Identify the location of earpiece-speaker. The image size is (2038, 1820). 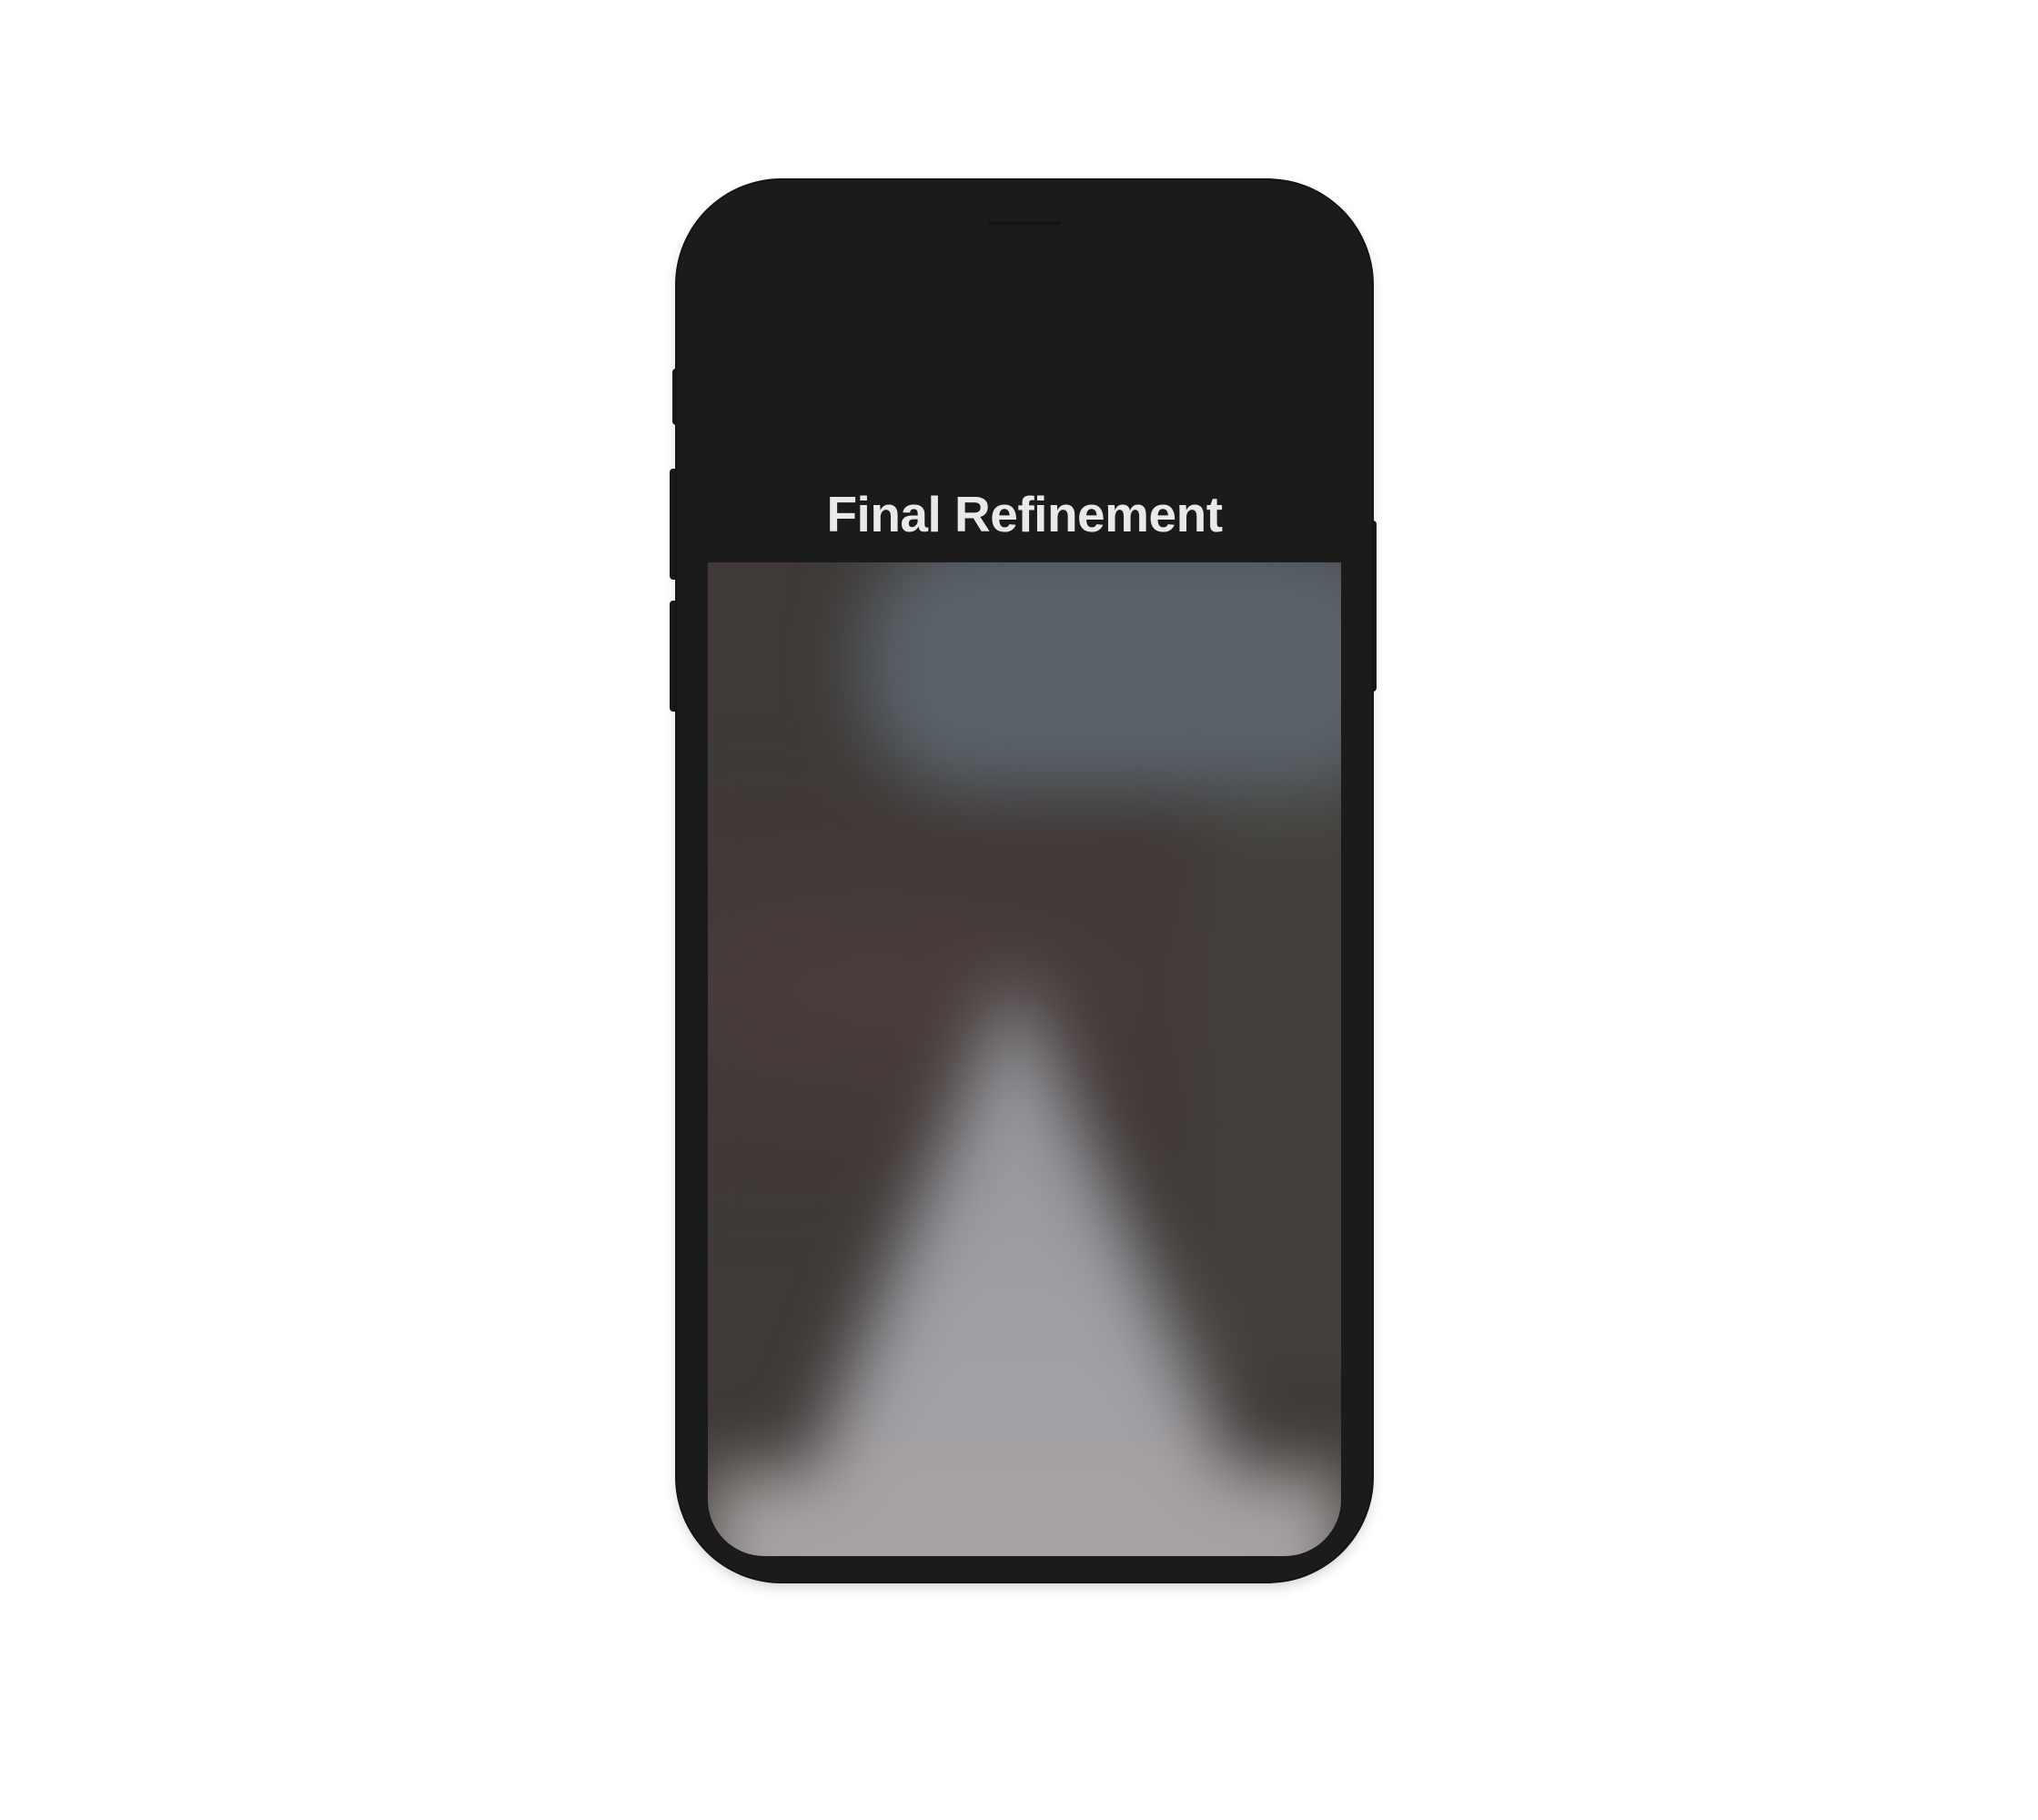
(1024, 224).